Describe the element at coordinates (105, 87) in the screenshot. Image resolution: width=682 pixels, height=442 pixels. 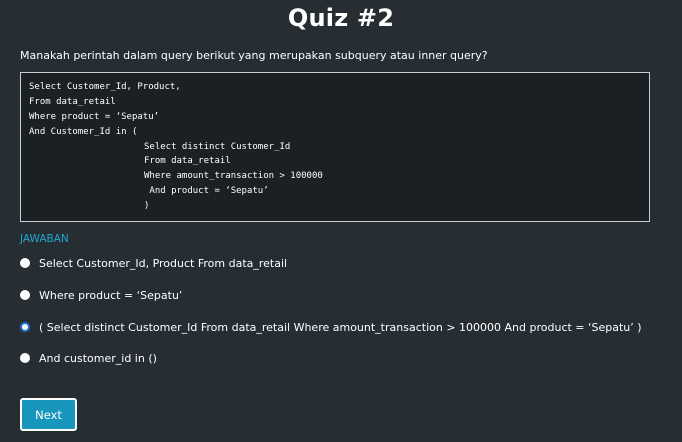
I see `code-line: Select Customer_Id, Product,` at that location.